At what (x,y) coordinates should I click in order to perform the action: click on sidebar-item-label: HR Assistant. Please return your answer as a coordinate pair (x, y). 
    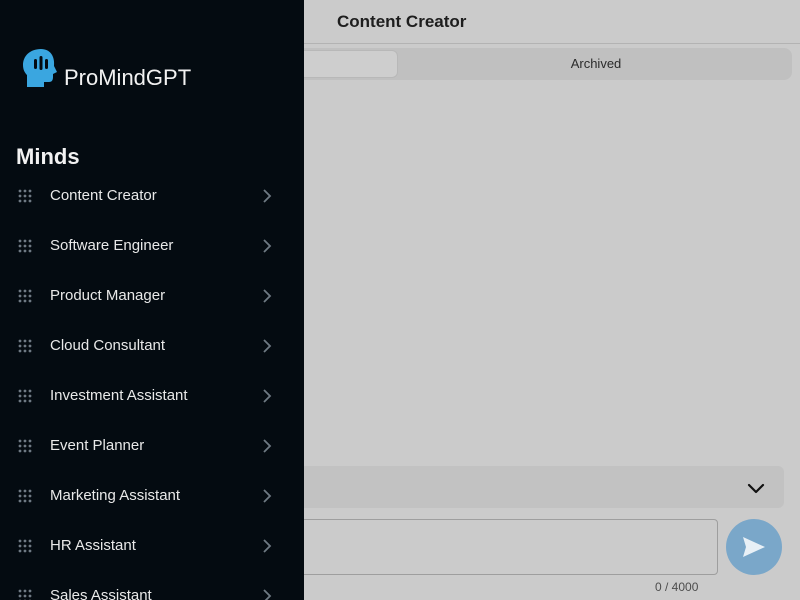
    Looking at the image, I should click on (93, 545).